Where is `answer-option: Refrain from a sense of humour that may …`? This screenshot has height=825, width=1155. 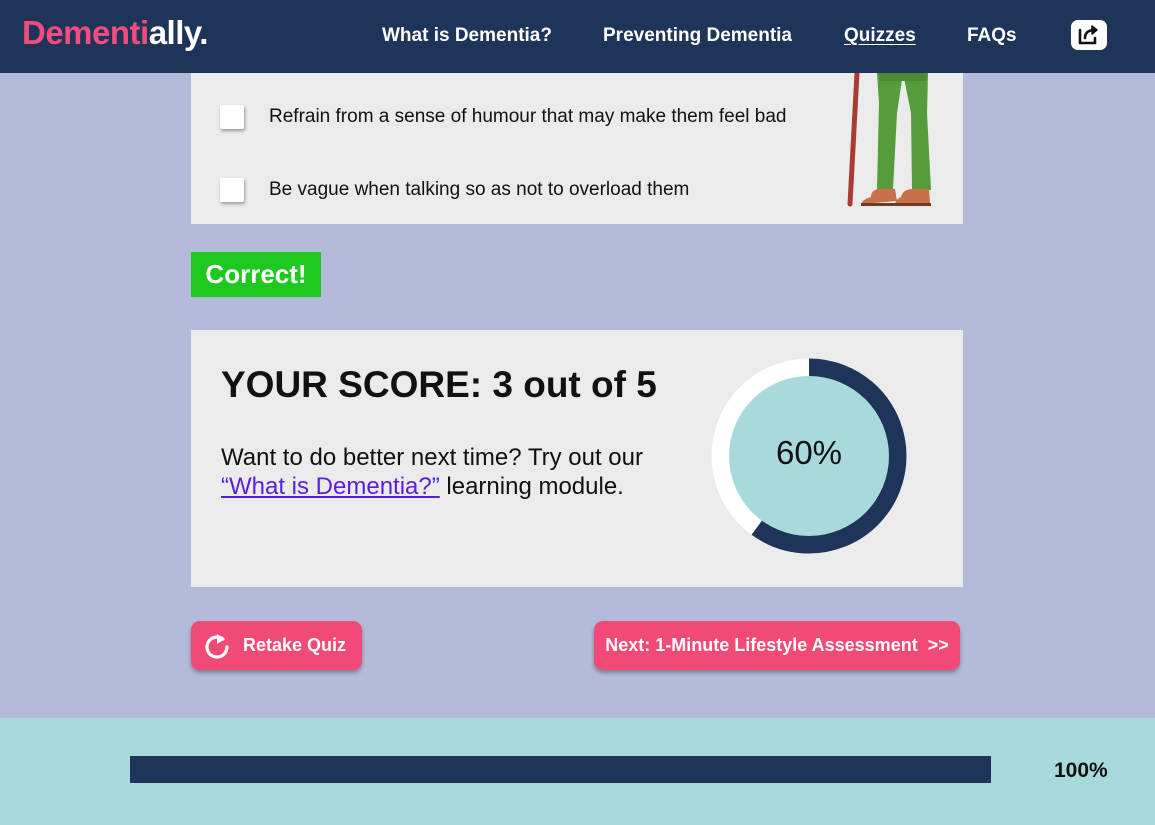
answer-option: Refrain from a sense of humour that may … is located at coordinates (503, 117).